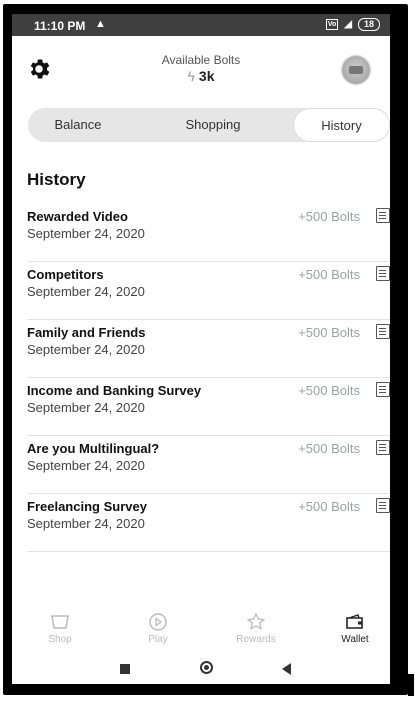 The width and height of the screenshot is (415, 703). I want to click on nav-rewards: Rewards, so click(256, 628).